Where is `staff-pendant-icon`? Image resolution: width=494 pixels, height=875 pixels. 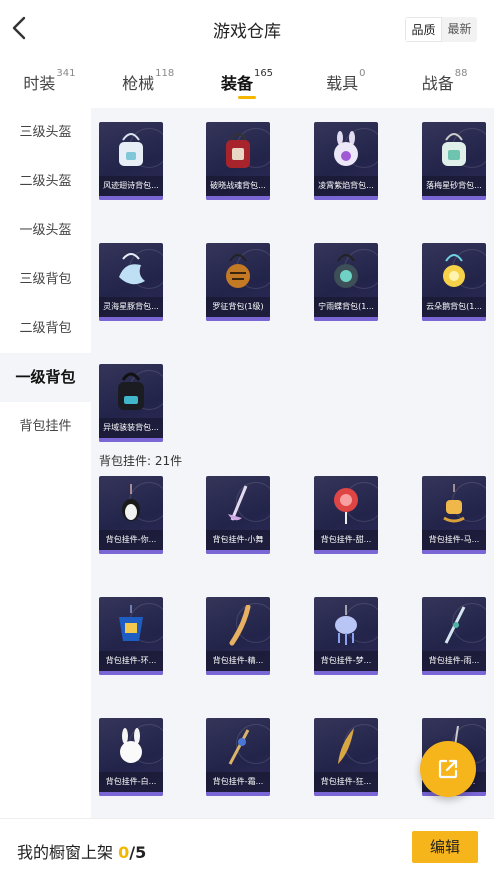 staff-pendant-icon is located at coordinates (239, 747).